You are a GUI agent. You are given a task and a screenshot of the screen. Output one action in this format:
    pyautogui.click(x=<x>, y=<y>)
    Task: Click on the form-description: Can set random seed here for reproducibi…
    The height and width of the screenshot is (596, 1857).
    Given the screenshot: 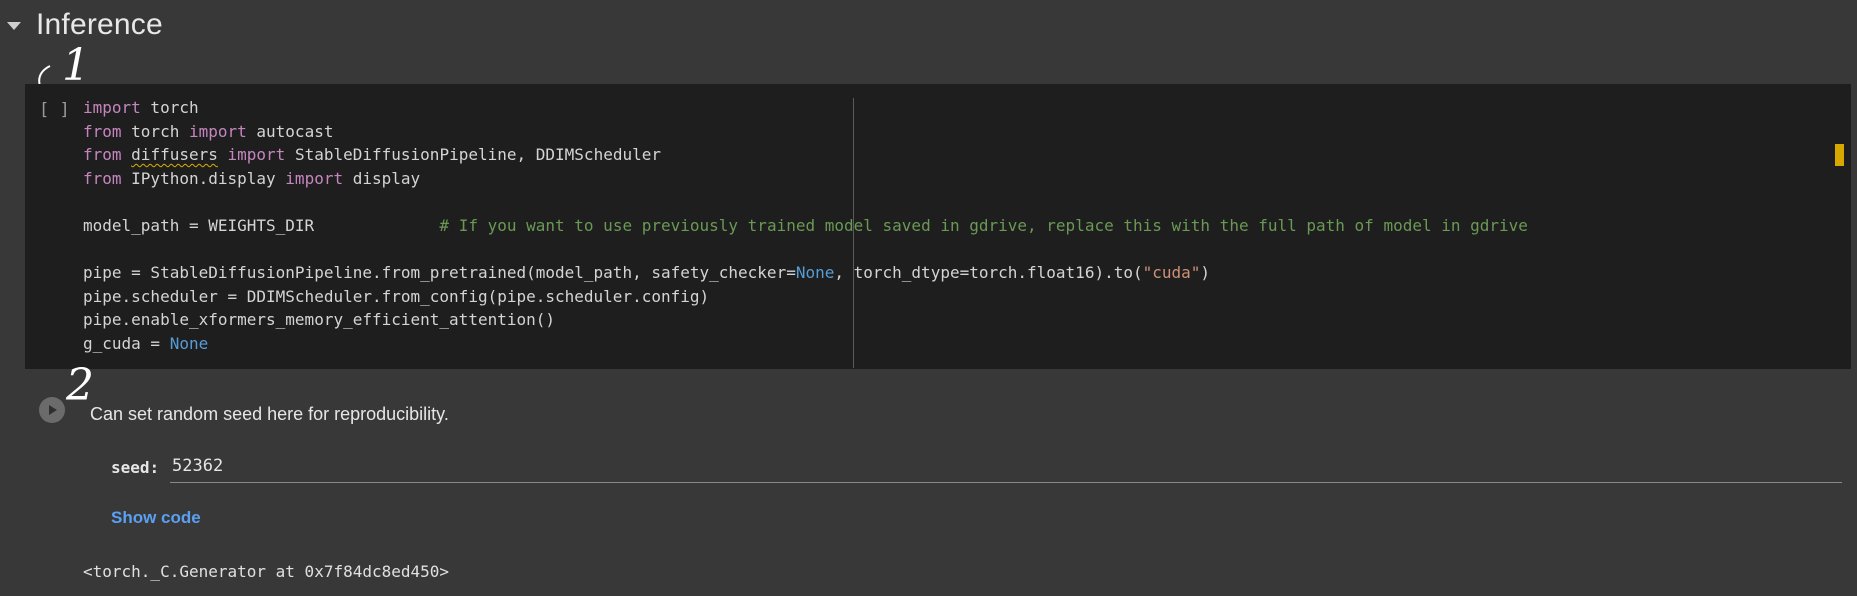 What is the action you would take?
    pyautogui.click(x=269, y=414)
    